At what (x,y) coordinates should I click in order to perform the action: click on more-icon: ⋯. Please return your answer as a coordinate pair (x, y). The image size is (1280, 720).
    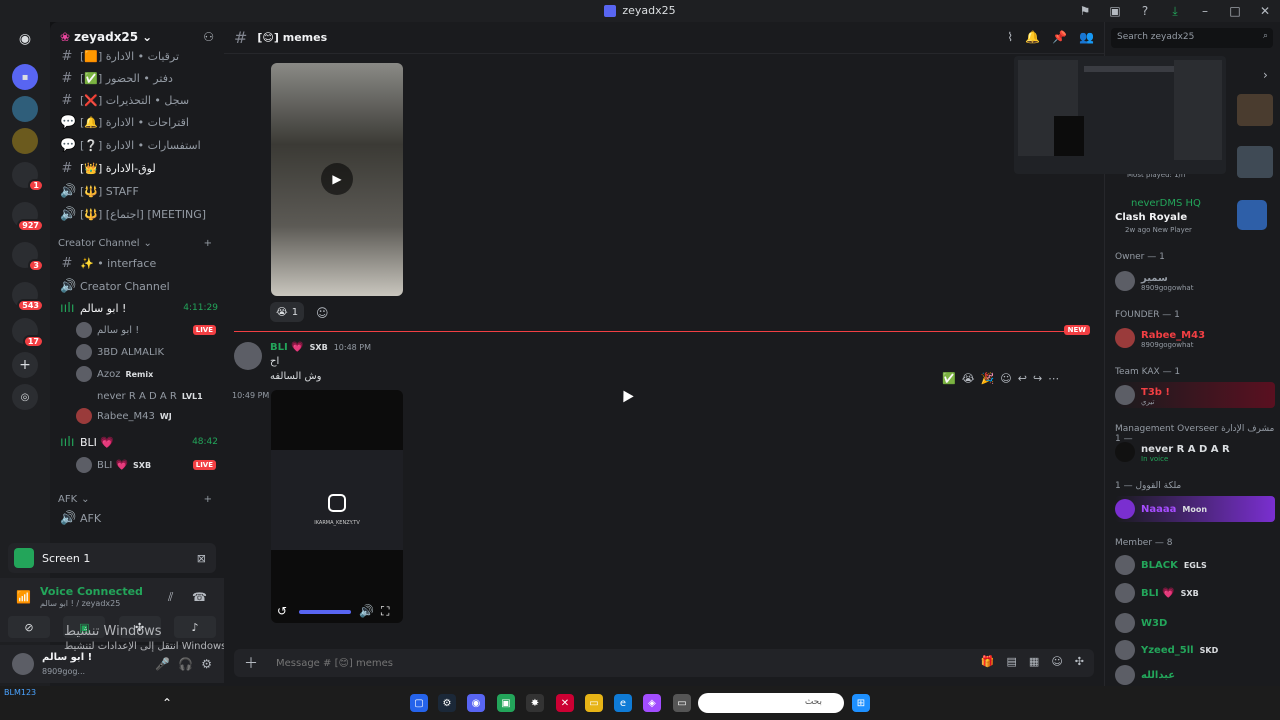
    Looking at the image, I should click on (1053, 378).